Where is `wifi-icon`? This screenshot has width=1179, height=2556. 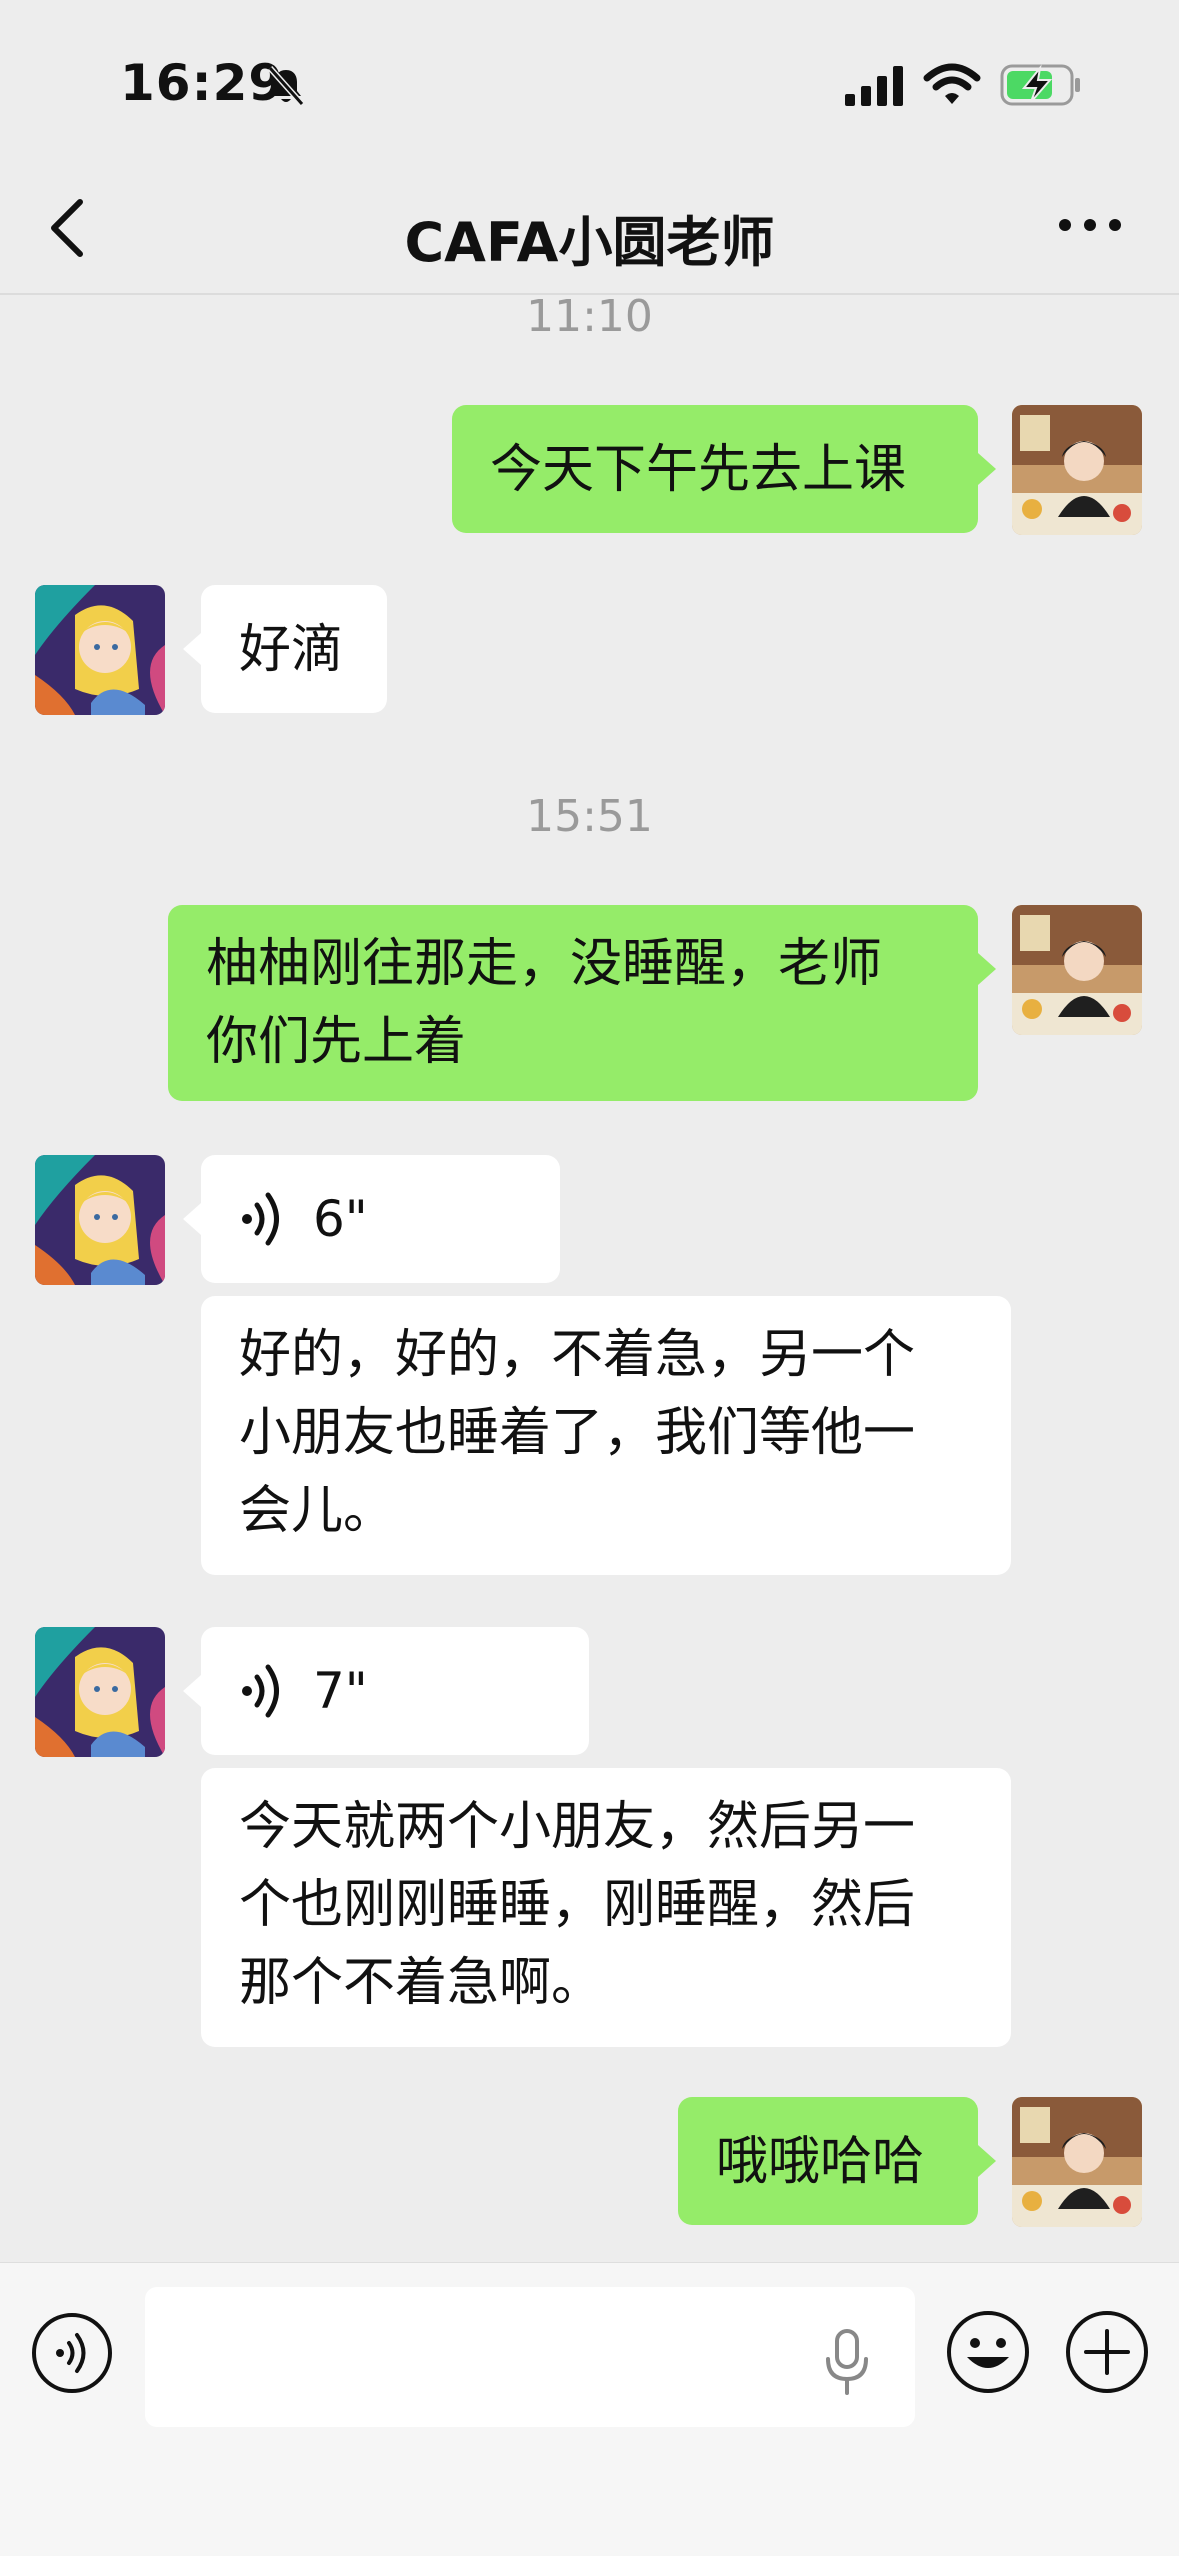 wifi-icon is located at coordinates (952, 83).